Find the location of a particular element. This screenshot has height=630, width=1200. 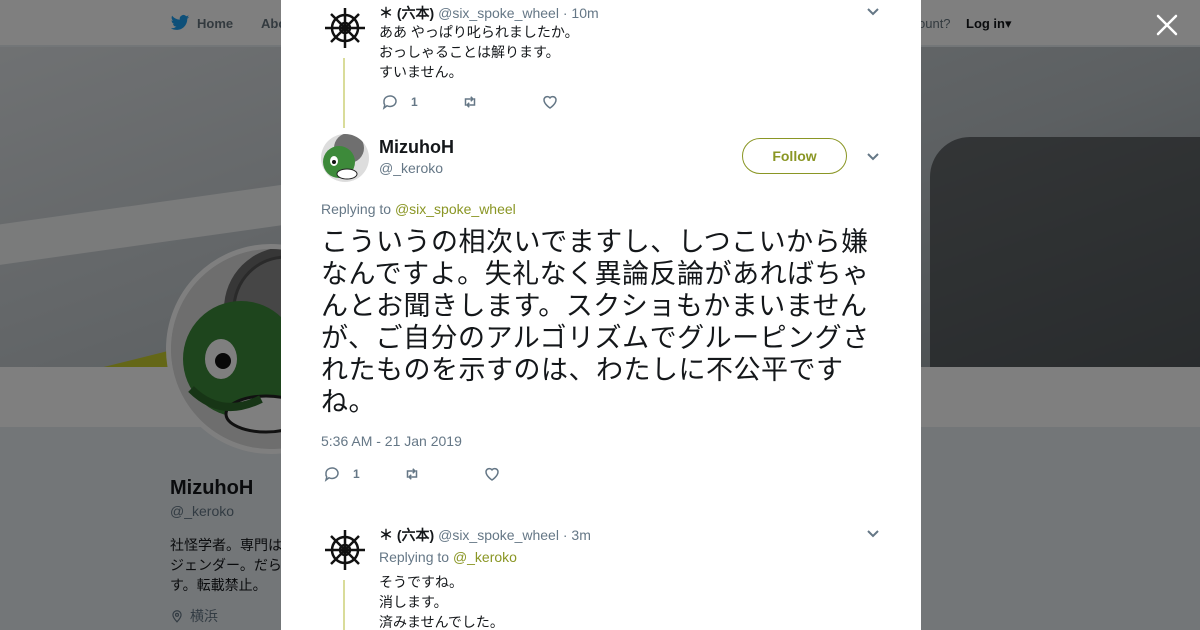

tweet-time: 3m is located at coordinates (580, 535).